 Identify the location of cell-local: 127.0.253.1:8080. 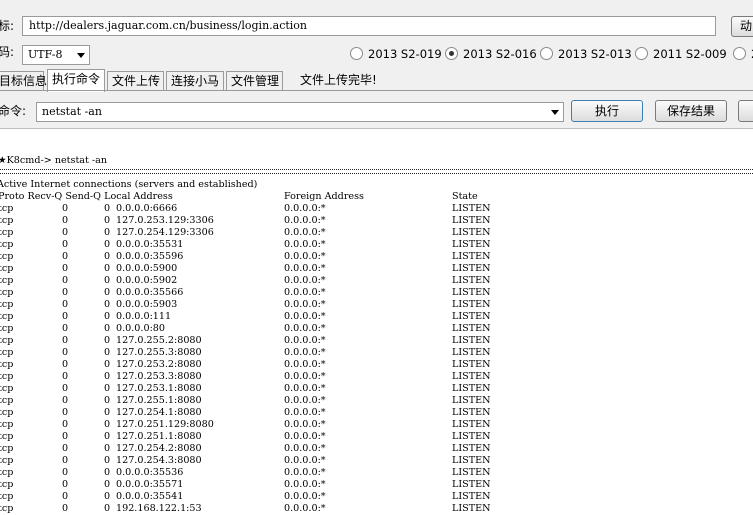
(159, 388).